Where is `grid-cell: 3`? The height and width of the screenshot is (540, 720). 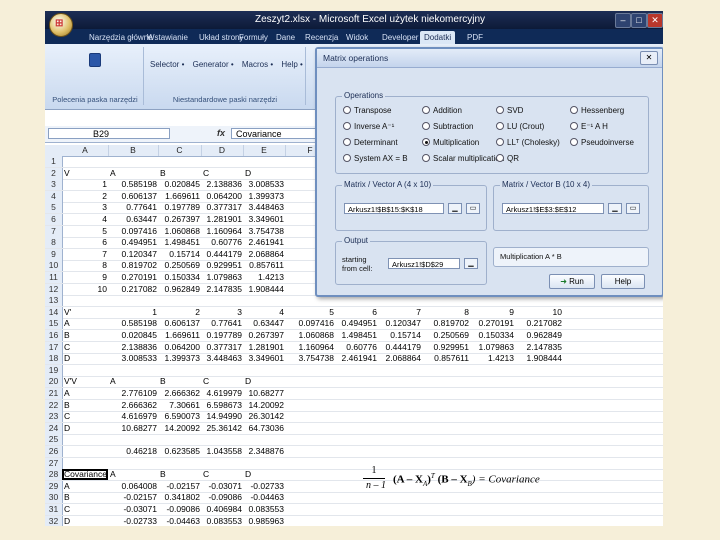 grid-cell: 3 is located at coordinates (221, 312).